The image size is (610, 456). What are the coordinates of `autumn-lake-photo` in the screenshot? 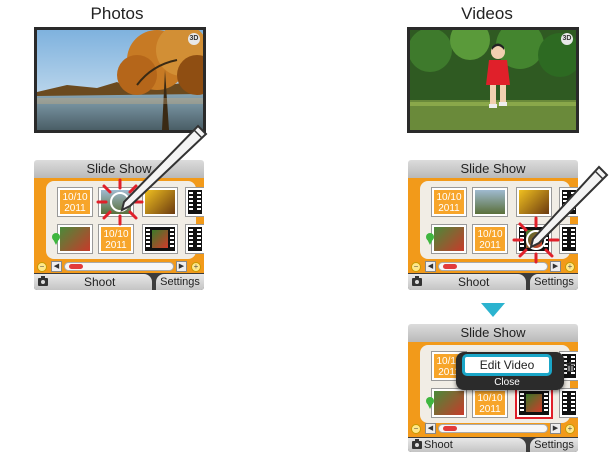 It's located at (120, 80).